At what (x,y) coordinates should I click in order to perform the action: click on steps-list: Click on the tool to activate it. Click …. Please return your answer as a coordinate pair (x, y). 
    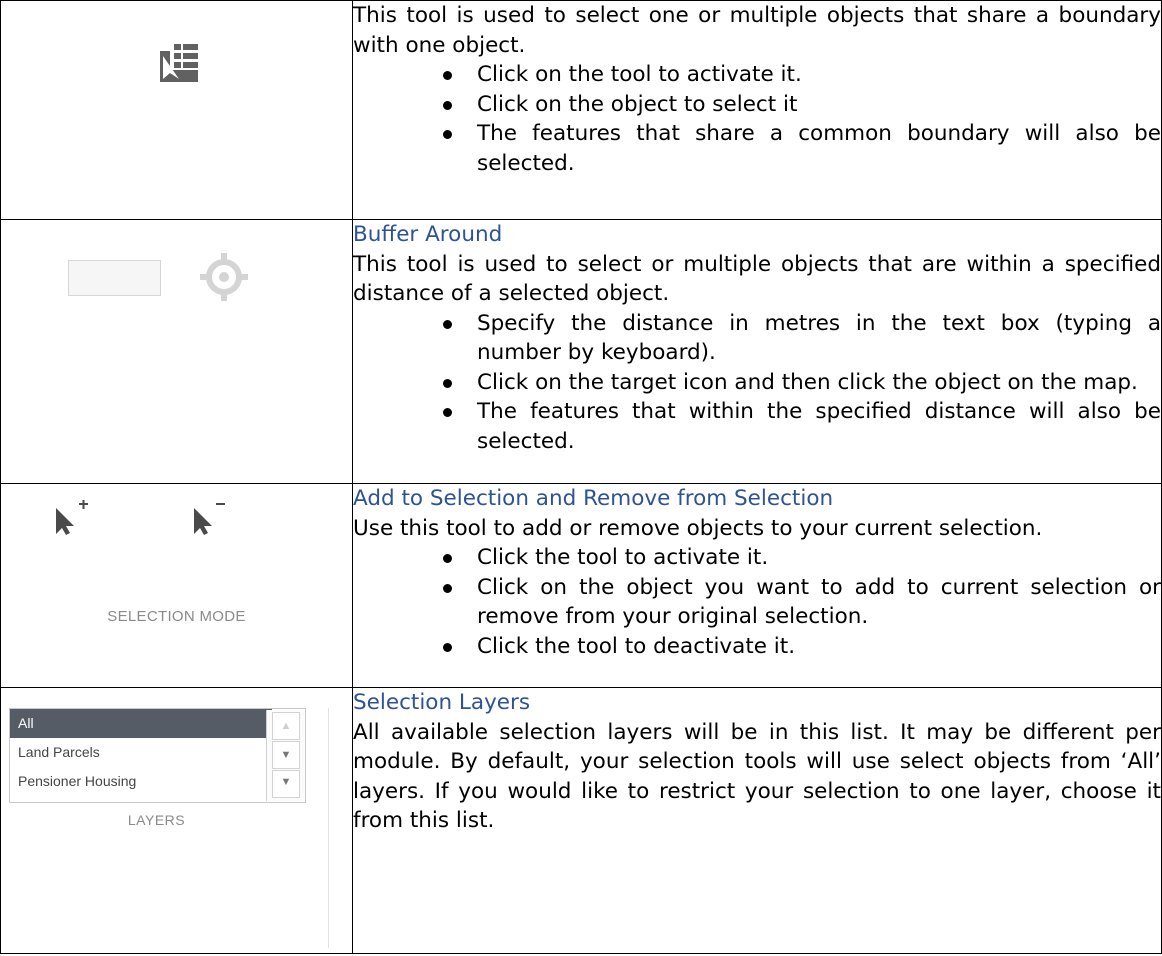
    Looking at the image, I should click on (757, 119).